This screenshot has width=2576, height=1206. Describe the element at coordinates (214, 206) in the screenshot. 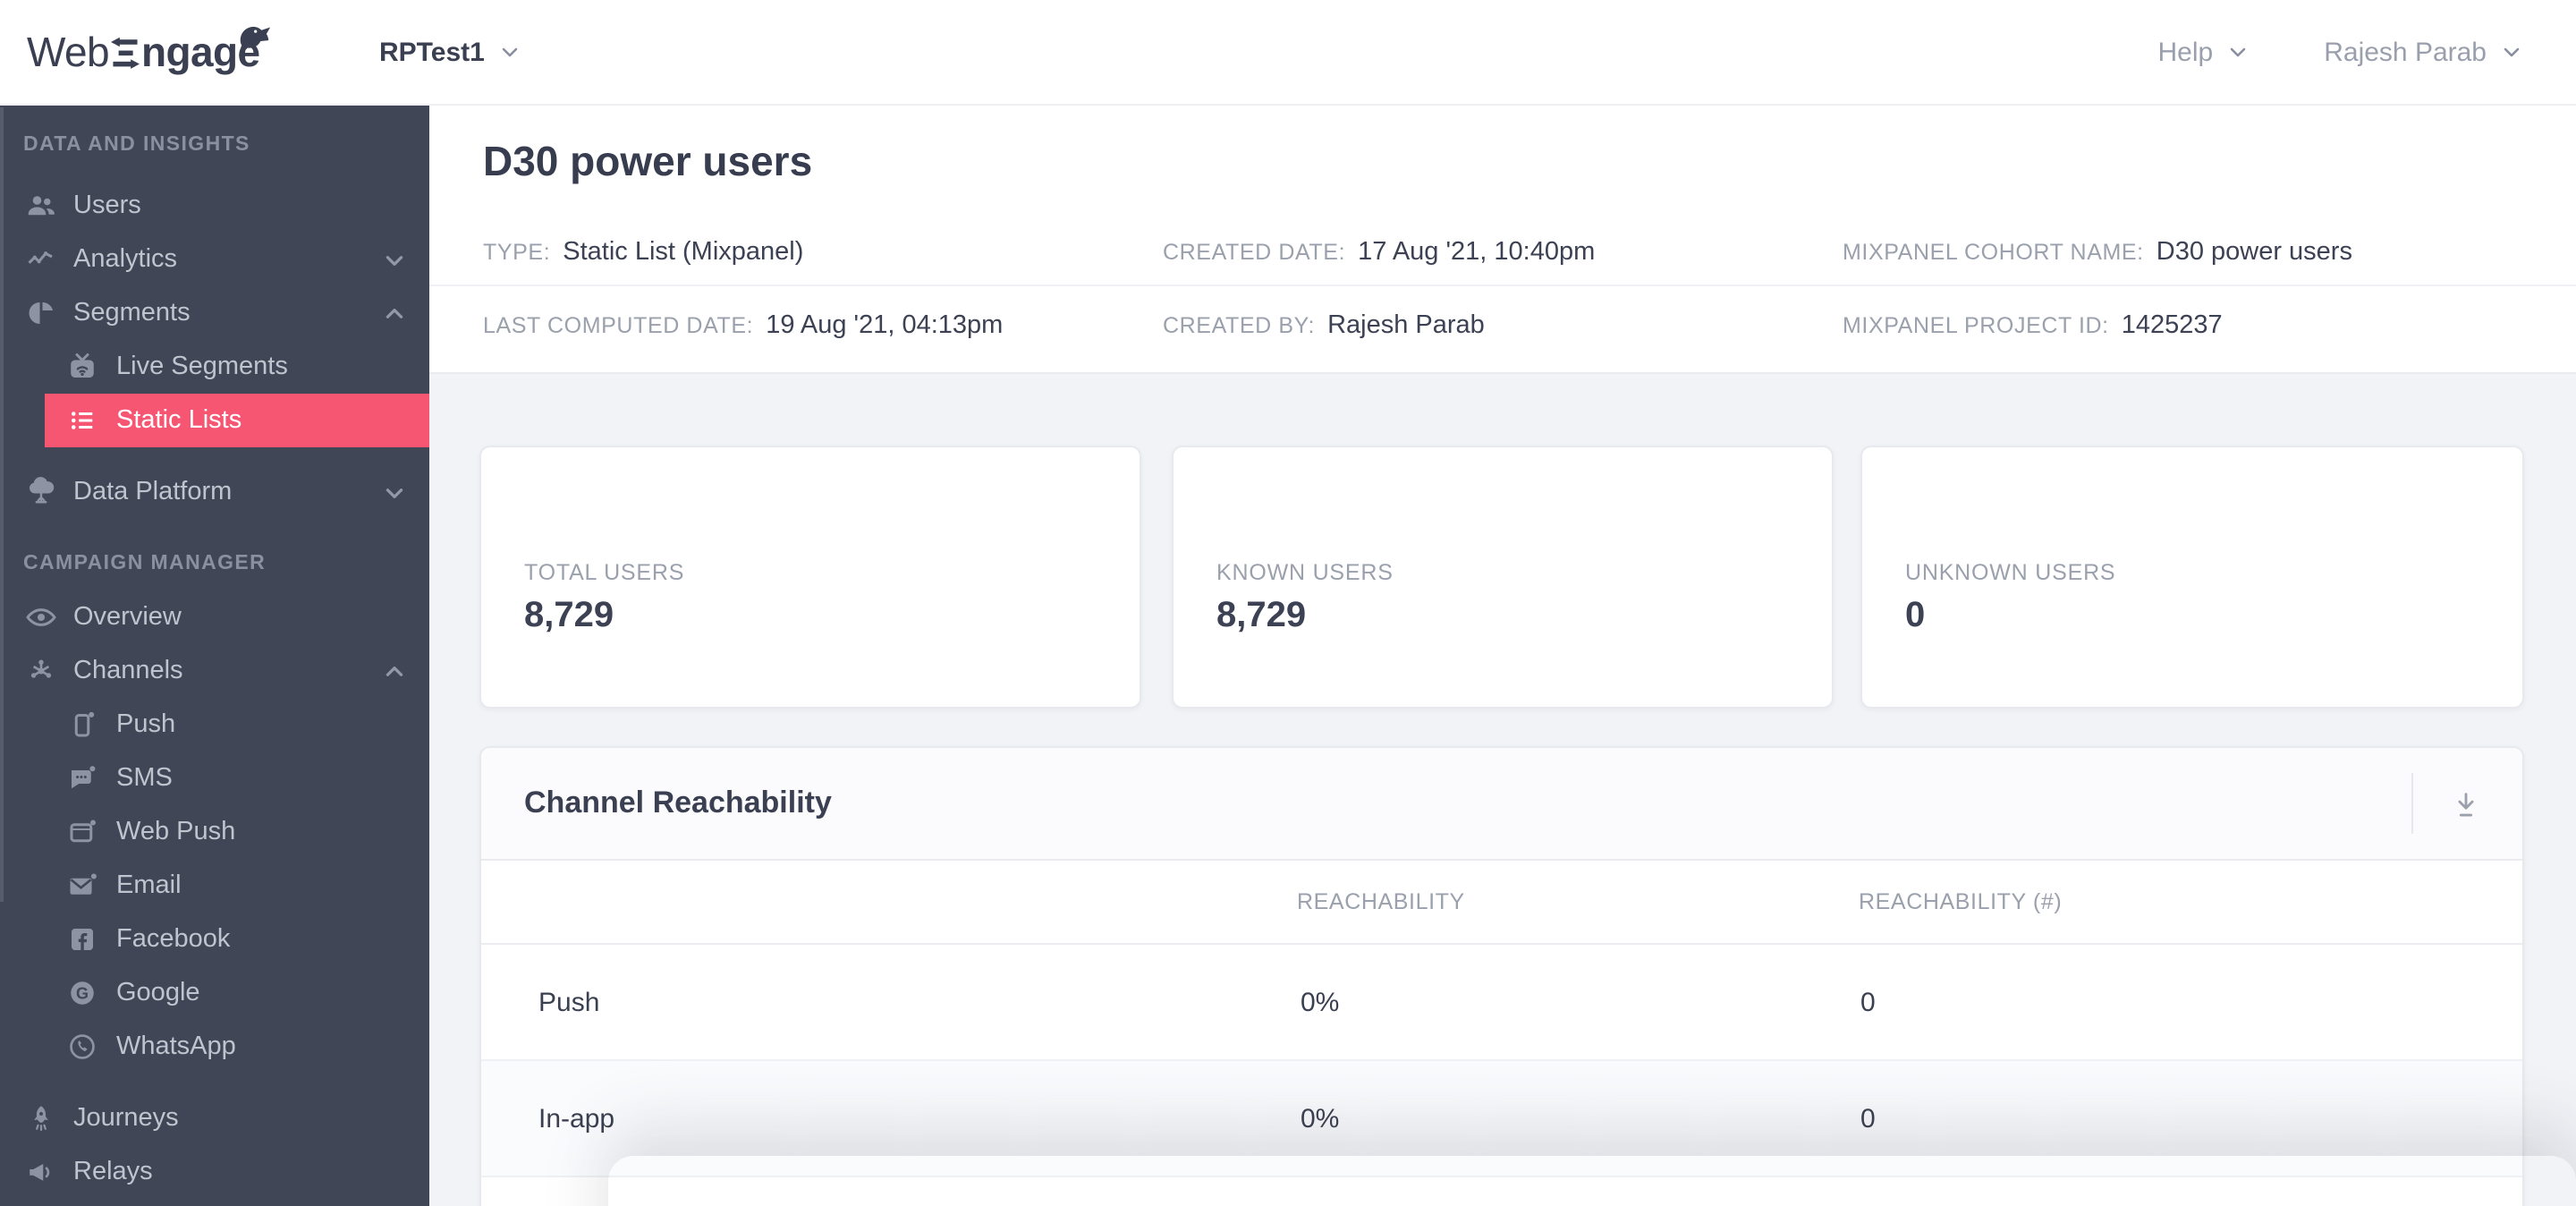

I see `sidebar-item-users: Users` at that location.